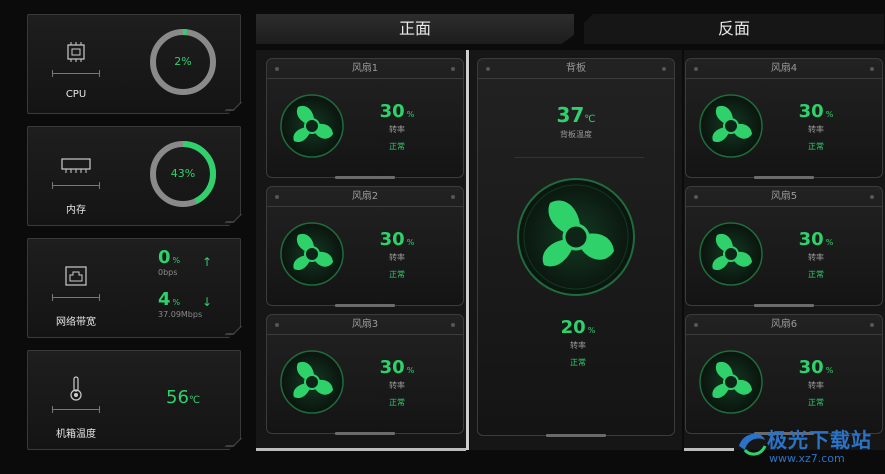  Describe the element at coordinates (176, 260) in the screenshot. I see `upload-unit: %` at that location.